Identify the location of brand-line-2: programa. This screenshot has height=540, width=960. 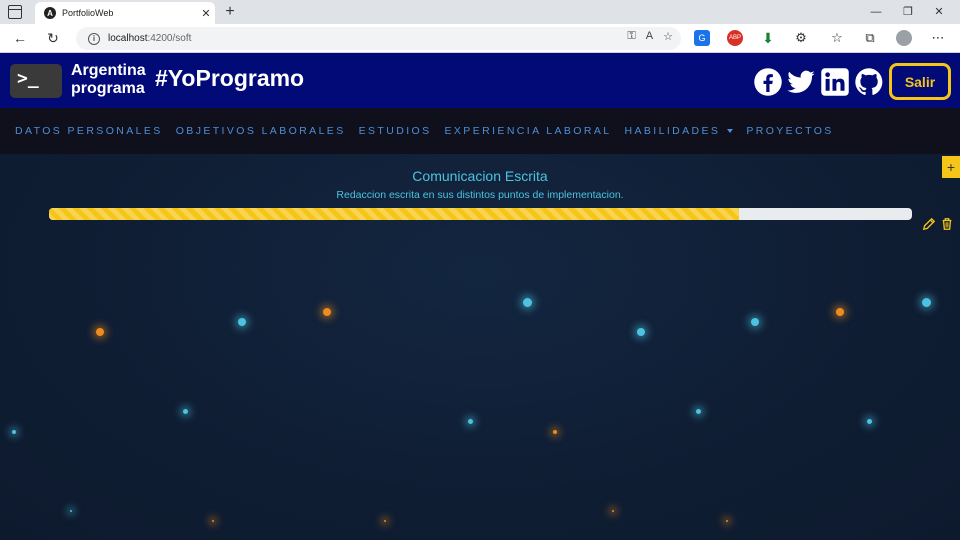
(108, 88).